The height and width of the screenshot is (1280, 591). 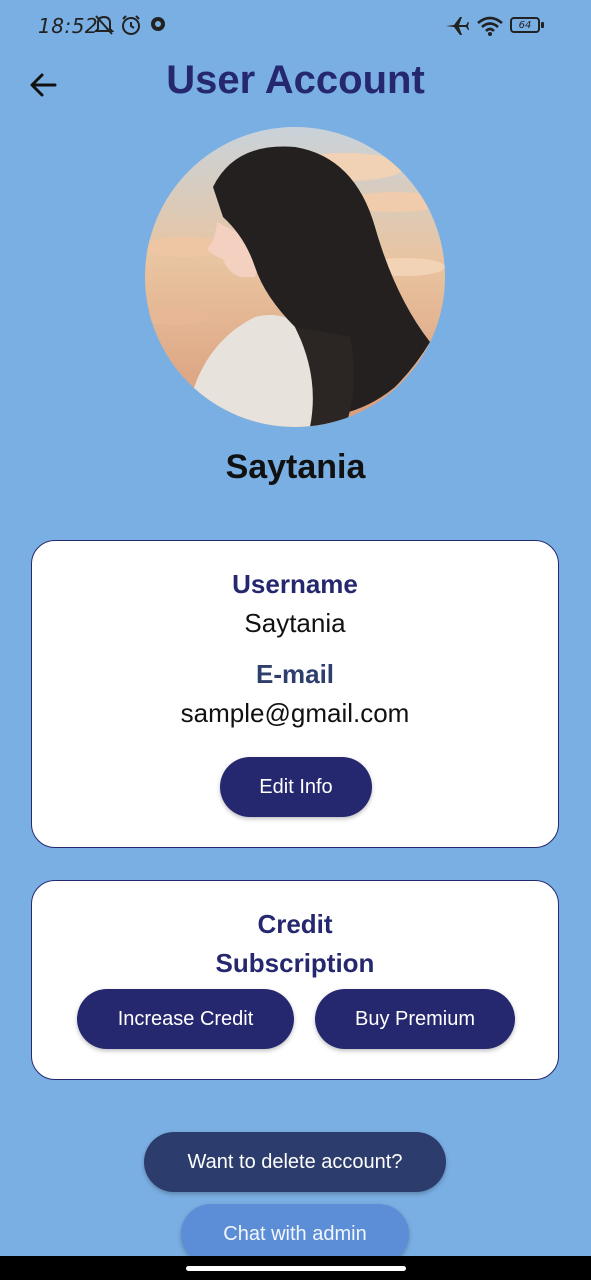 I want to click on battery-level: 64, so click(x=525, y=25).